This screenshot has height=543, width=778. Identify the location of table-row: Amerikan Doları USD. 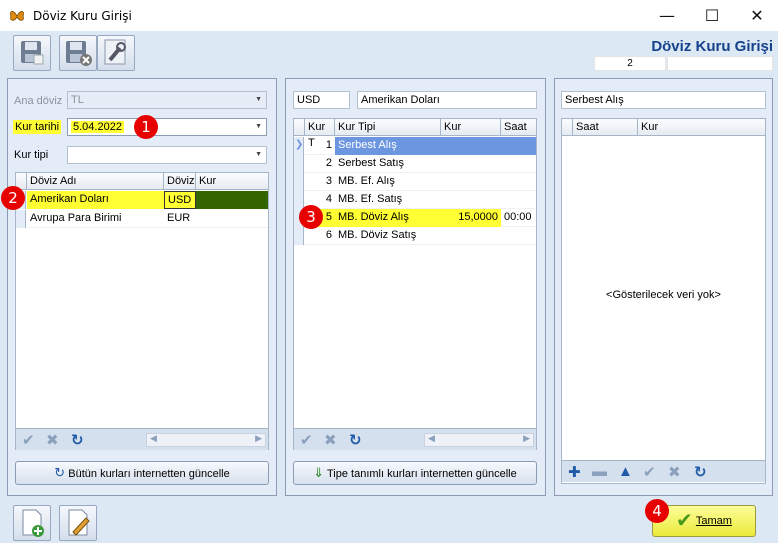
(142, 200).